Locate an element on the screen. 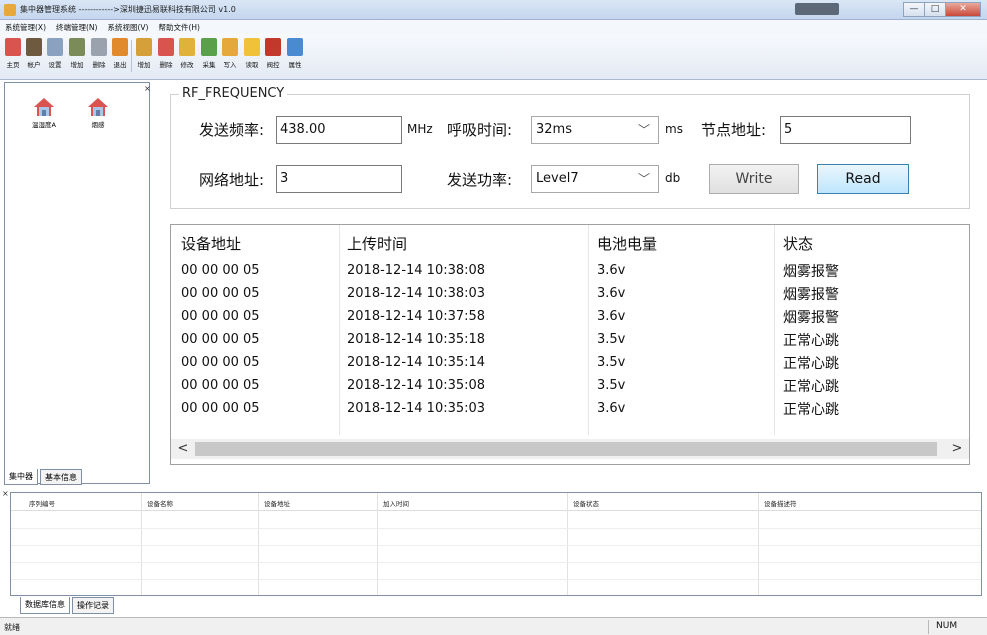  send-power-label: 发送功率: is located at coordinates (480, 180).